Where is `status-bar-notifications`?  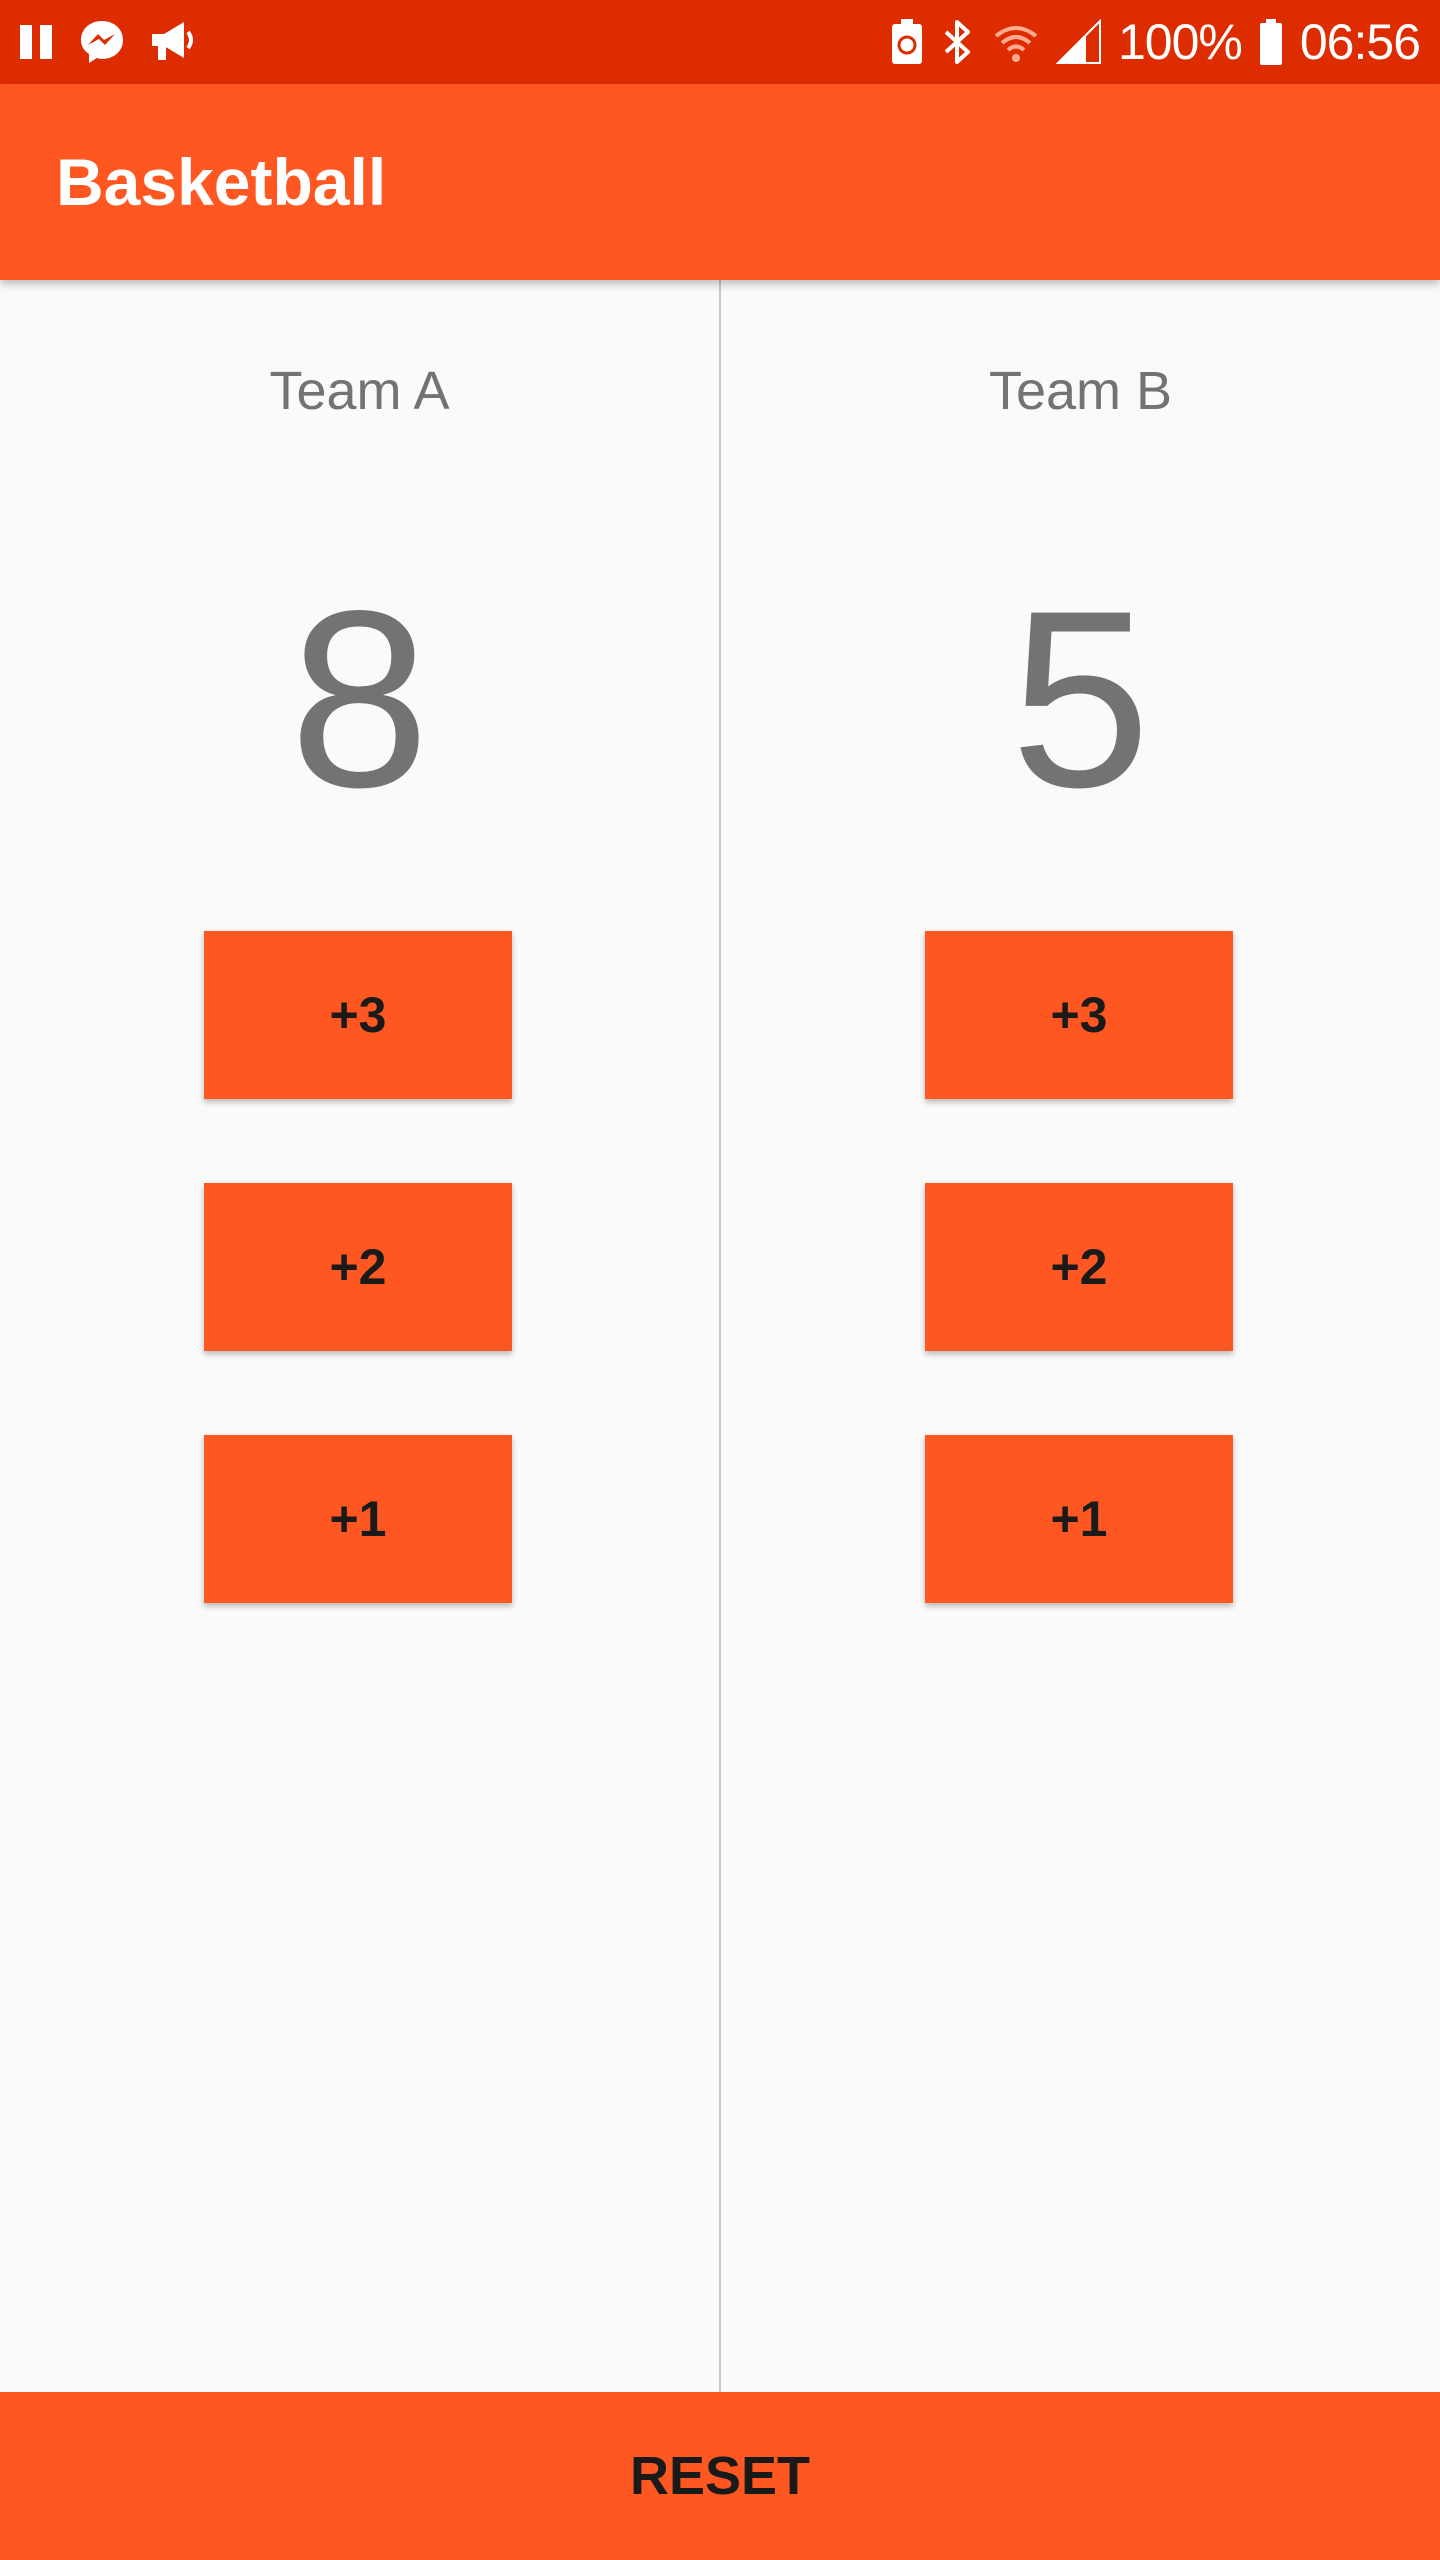
status-bar-notifications is located at coordinates (108, 42).